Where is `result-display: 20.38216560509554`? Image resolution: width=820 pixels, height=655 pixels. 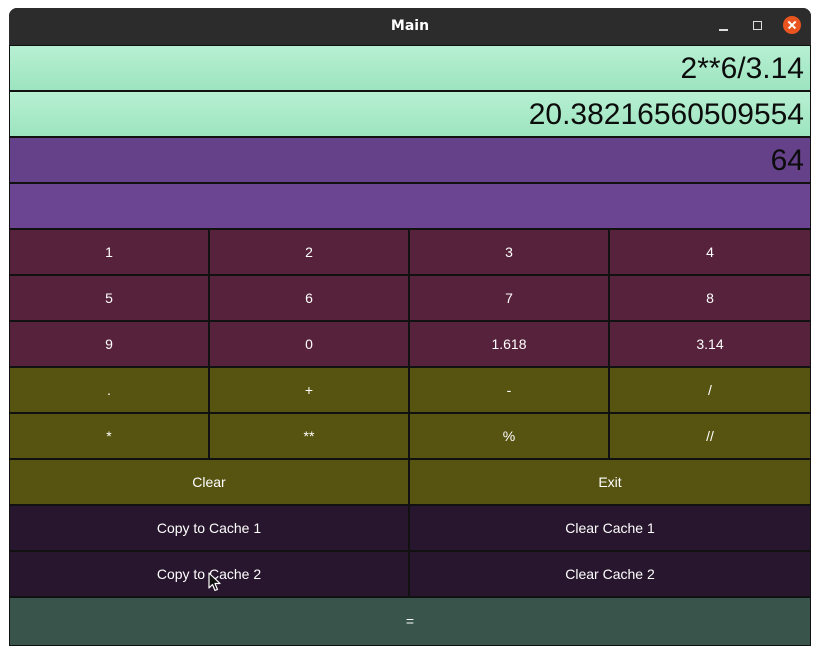
result-display: 20.38216560509554 is located at coordinates (410, 114).